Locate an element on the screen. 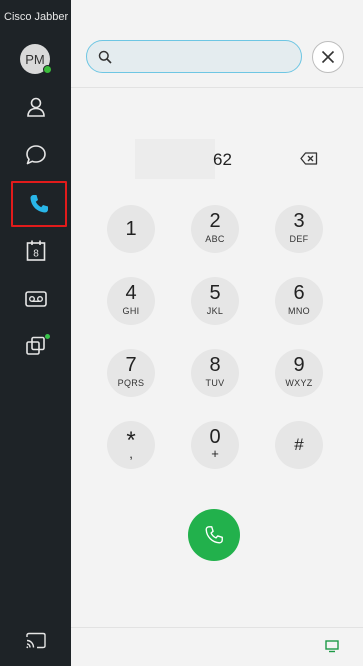 Image resolution: width=363 pixels, height=666 pixels. sidebar-item-chats is located at coordinates (35, 155).